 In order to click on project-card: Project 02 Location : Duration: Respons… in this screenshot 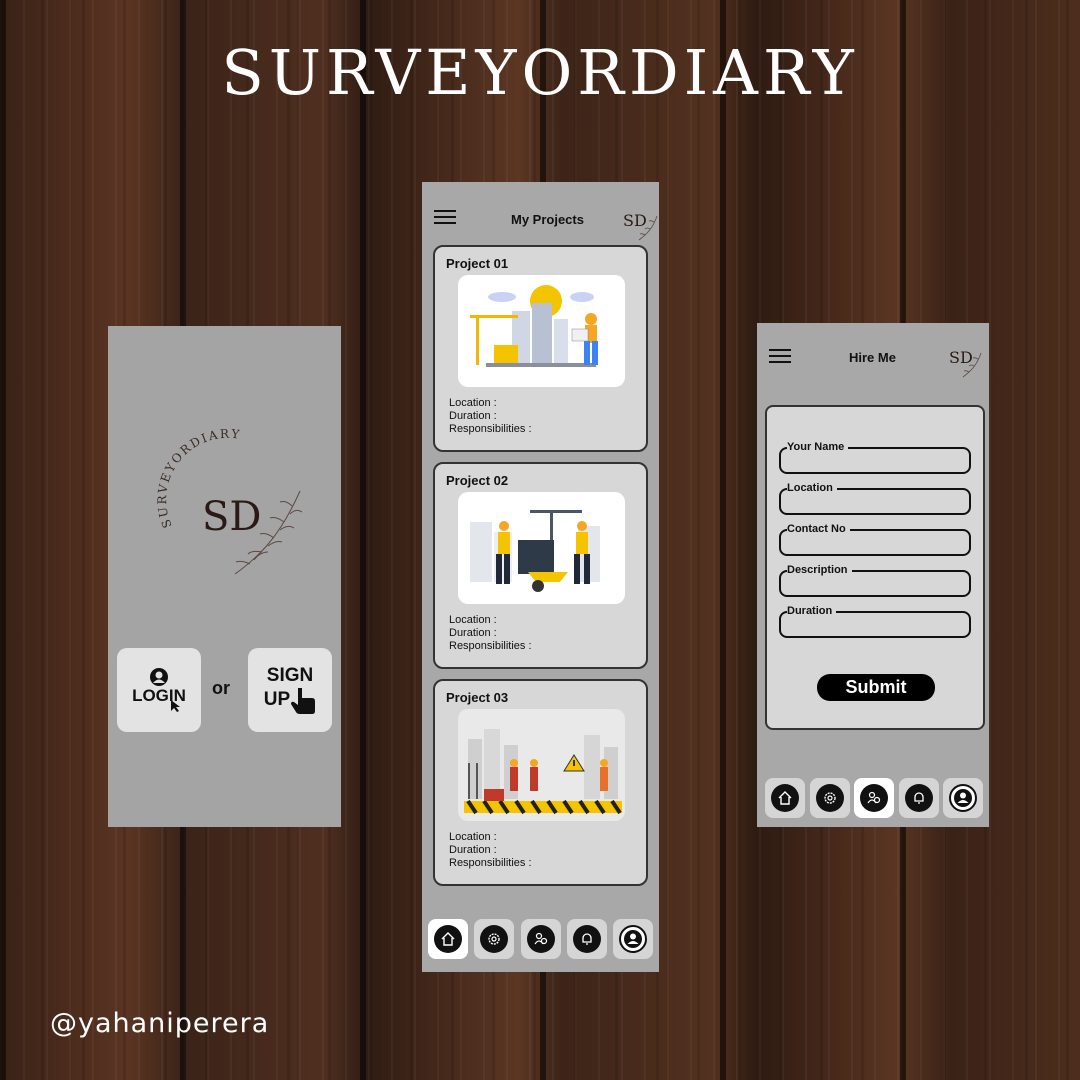, I will do `click(540, 565)`.